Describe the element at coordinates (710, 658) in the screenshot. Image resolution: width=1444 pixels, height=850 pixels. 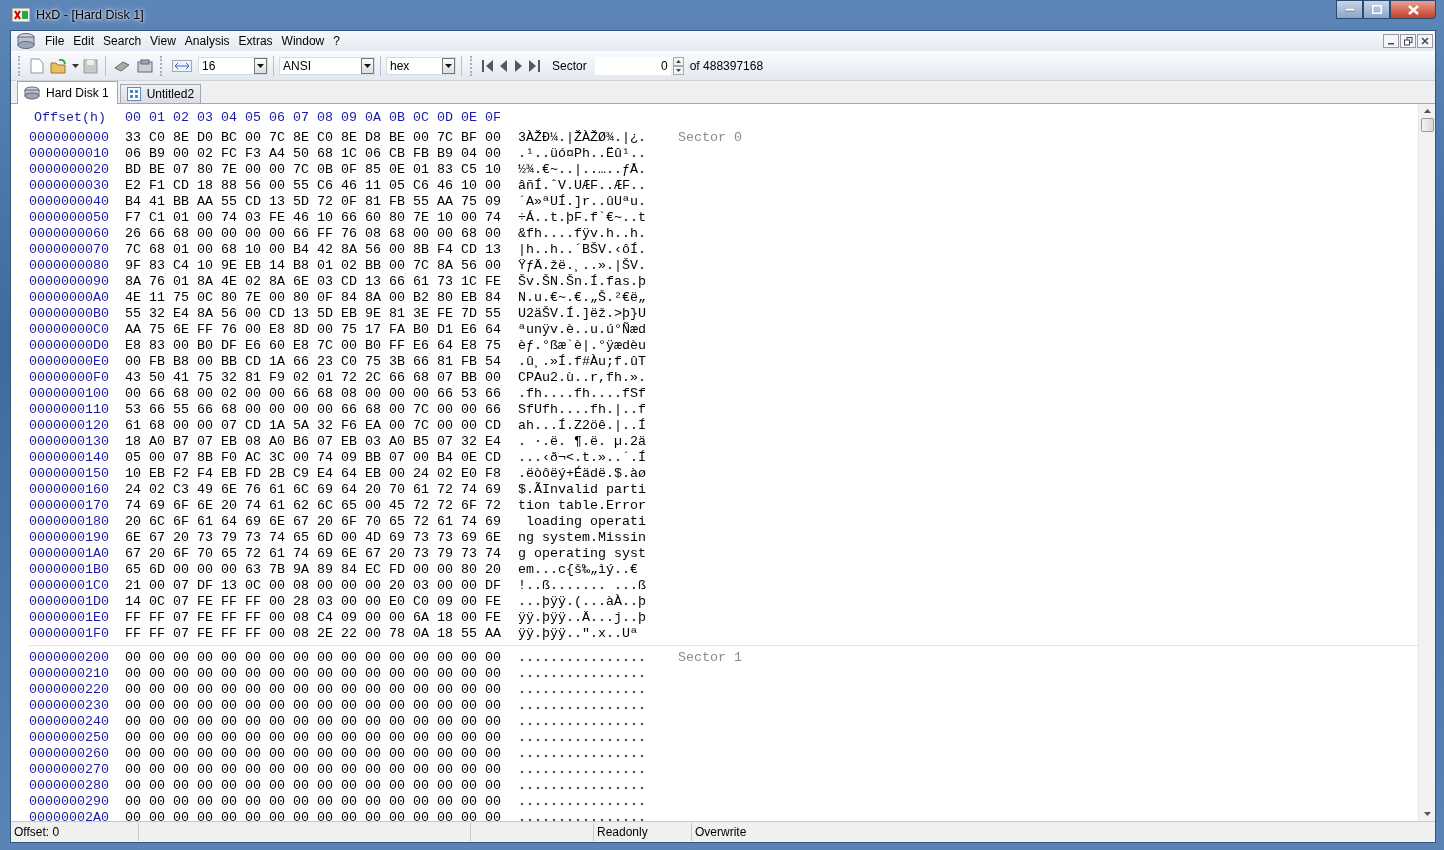
I see `sector-label: Sector 1` at that location.